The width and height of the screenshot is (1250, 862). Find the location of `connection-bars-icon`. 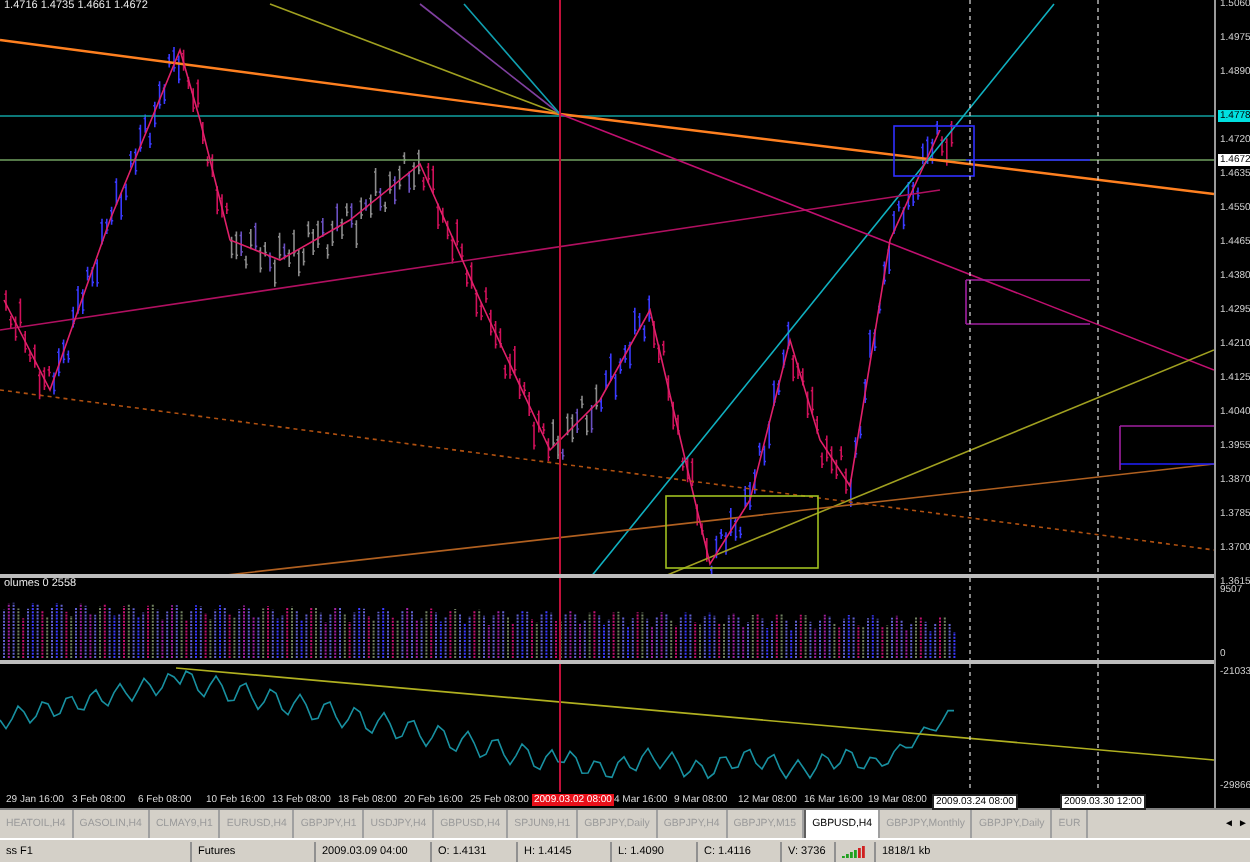

connection-bars-icon is located at coordinates (854, 851).